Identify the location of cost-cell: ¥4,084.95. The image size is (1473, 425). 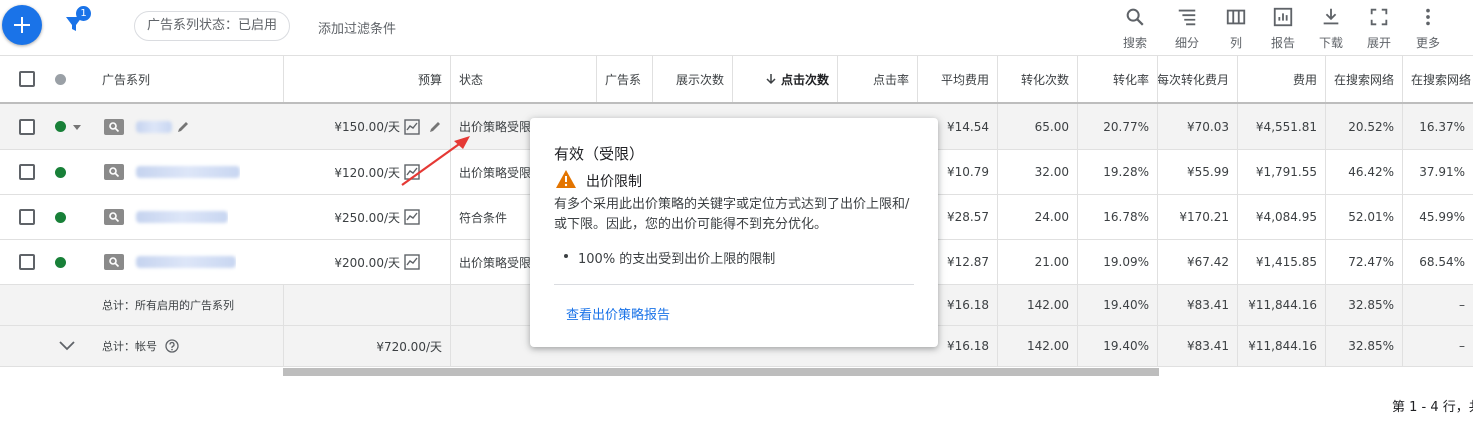
(1281, 217).